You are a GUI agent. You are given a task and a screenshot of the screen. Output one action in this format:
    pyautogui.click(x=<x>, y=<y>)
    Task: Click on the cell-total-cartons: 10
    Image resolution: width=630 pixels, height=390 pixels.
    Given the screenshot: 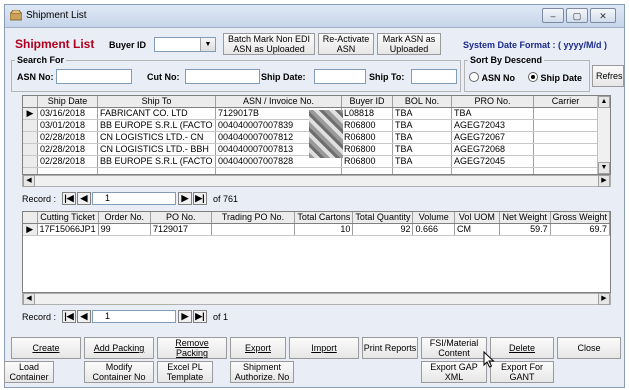 What is the action you would take?
    pyautogui.click(x=324, y=229)
    